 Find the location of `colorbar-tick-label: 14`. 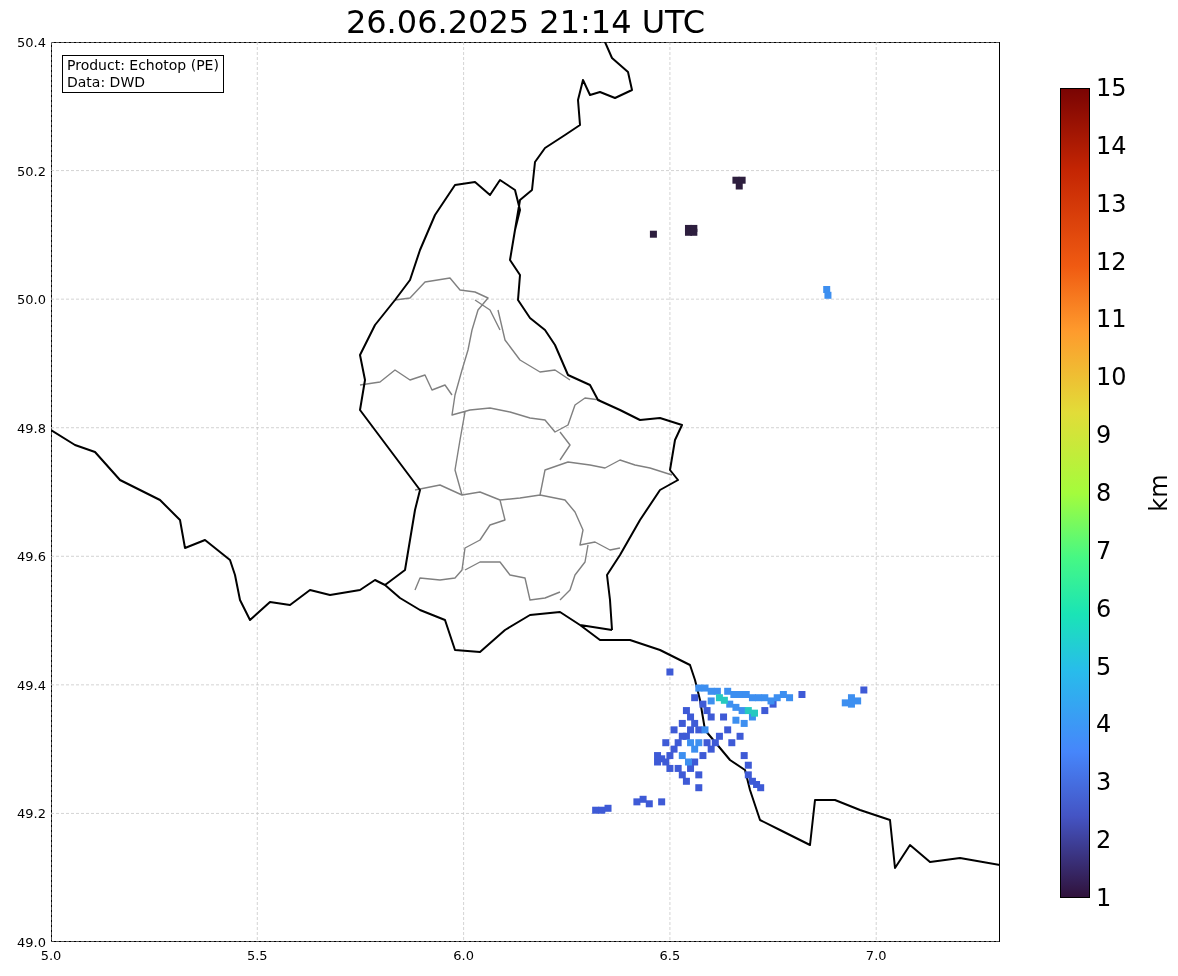

colorbar-tick-label: 14 is located at coordinates (1111, 145).